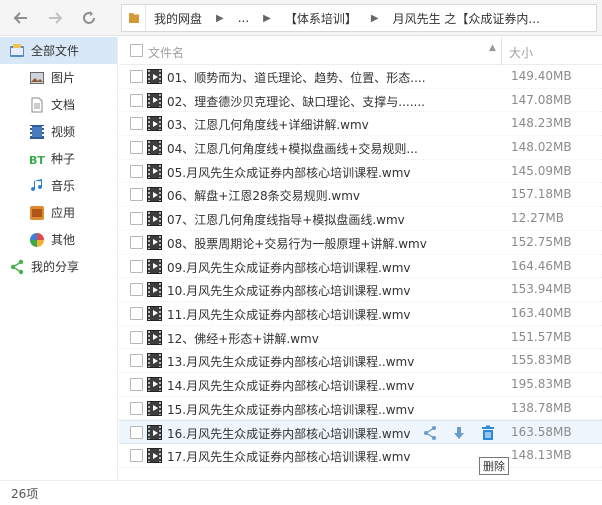 This screenshot has height=505, width=602. I want to click on file-row-hovered: 16.月风先生众成证券内部核心培训课程.wmv 163.58MB, so click(360, 432).